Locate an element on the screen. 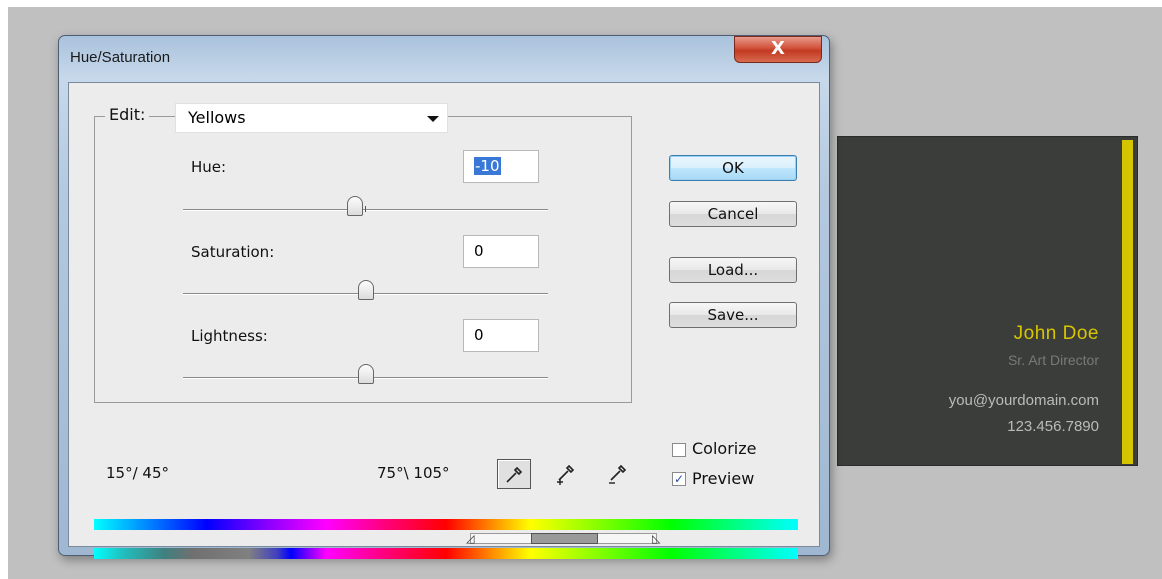 This screenshot has width=1162, height=579. subtract-from-sample-tool is located at coordinates (618, 474).